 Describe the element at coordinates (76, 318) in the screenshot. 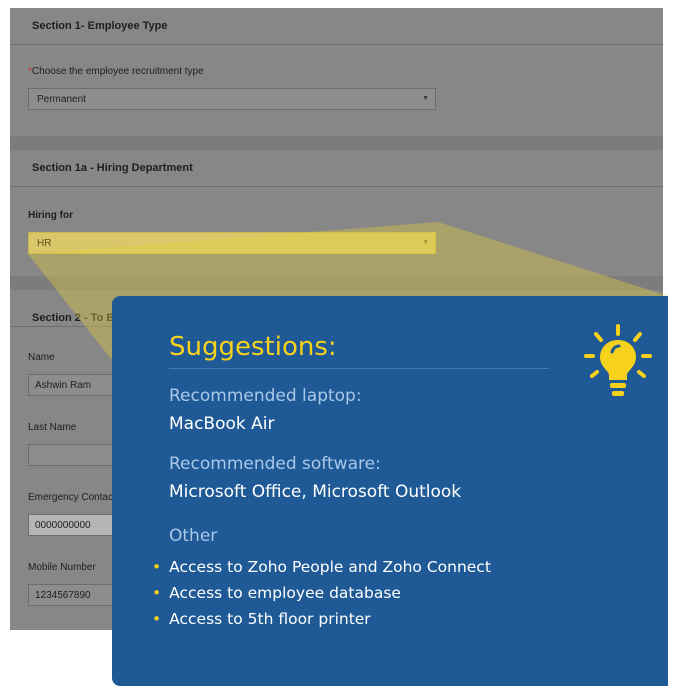

I see `section-title: Section 2 - To Be` at that location.